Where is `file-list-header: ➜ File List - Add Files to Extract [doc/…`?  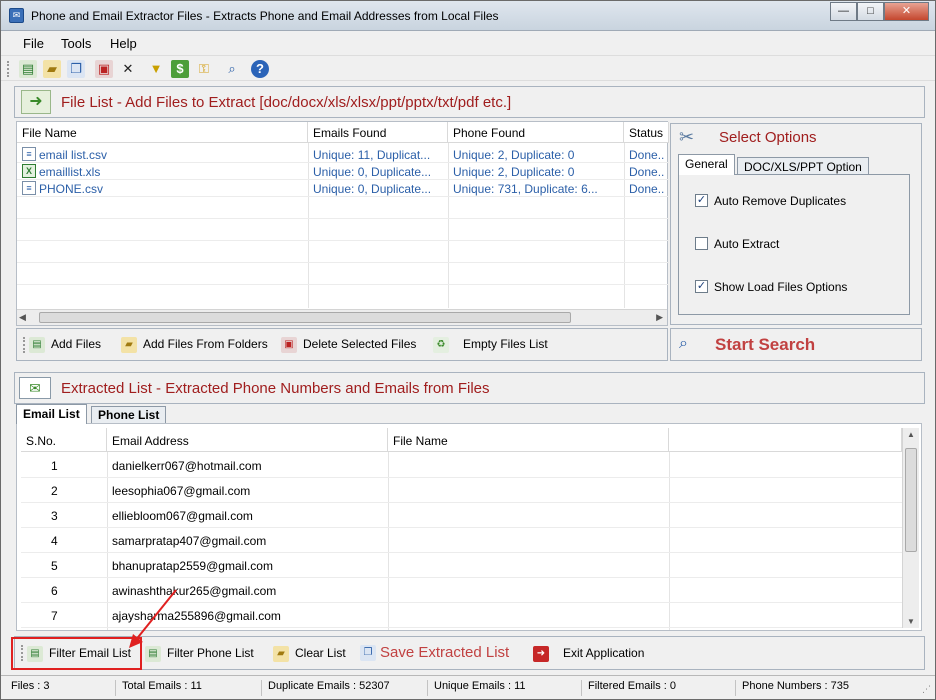 file-list-header: ➜ File List - Add Files to Extract [doc/… is located at coordinates (469, 102).